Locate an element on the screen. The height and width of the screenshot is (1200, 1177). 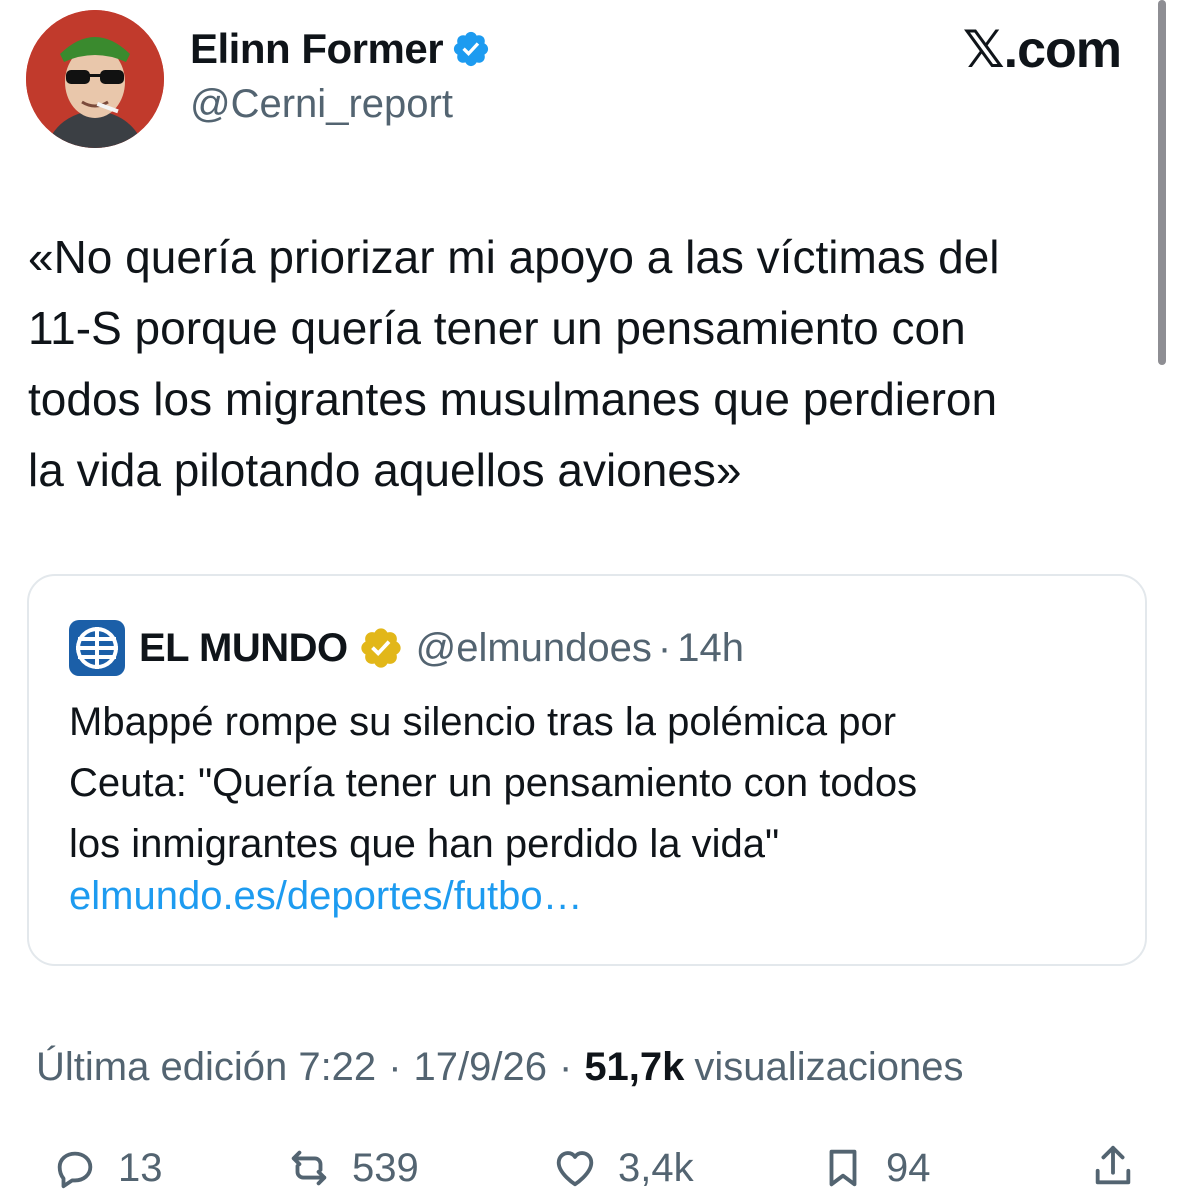
tweet-date: 17/9/26 is located at coordinates (480, 1067).